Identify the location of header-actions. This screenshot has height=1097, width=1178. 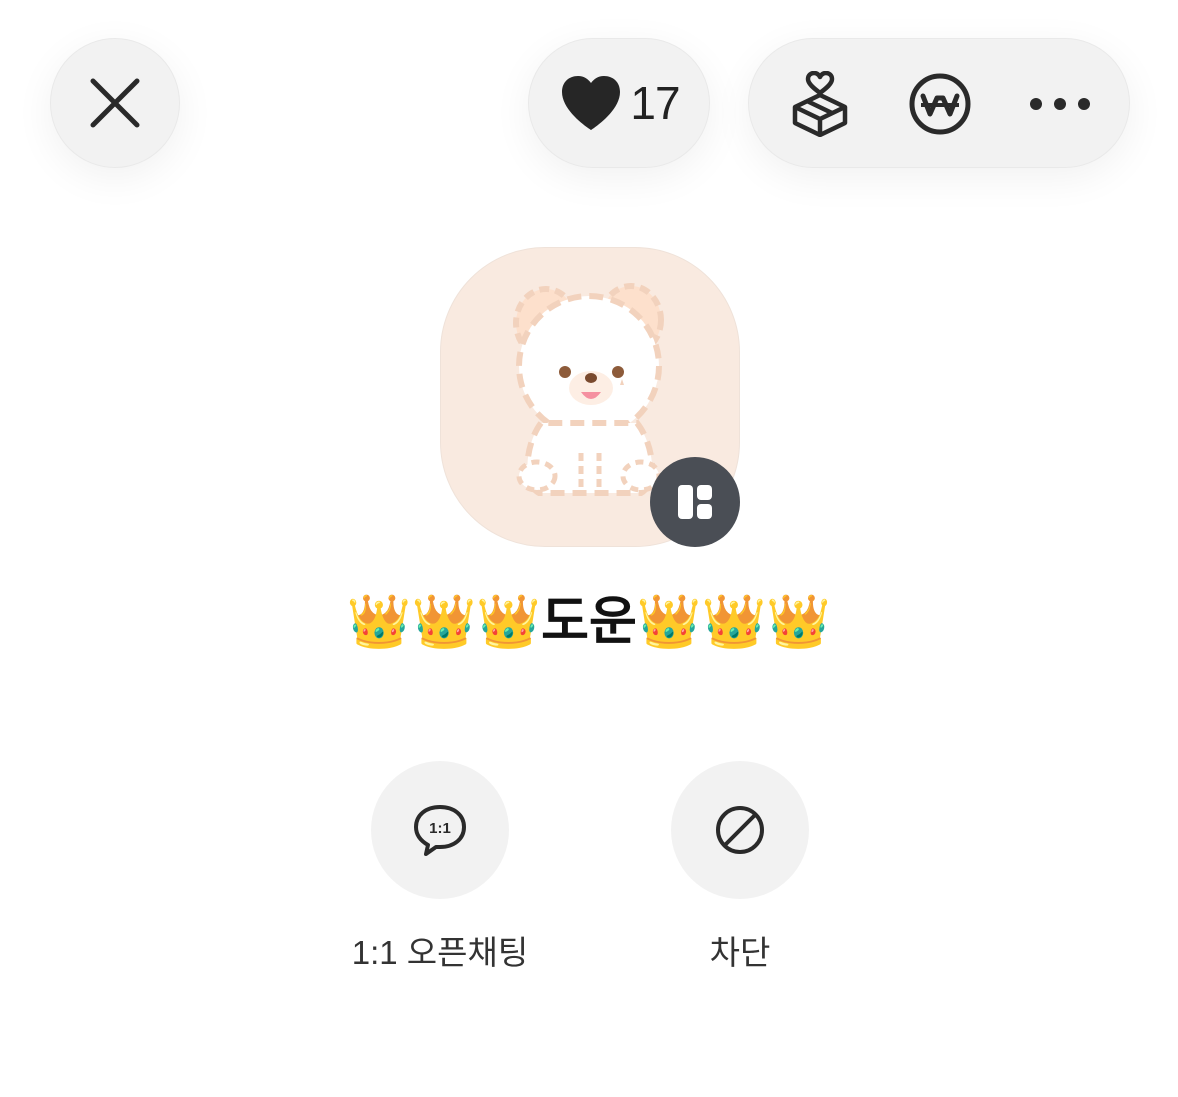
(939, 103).